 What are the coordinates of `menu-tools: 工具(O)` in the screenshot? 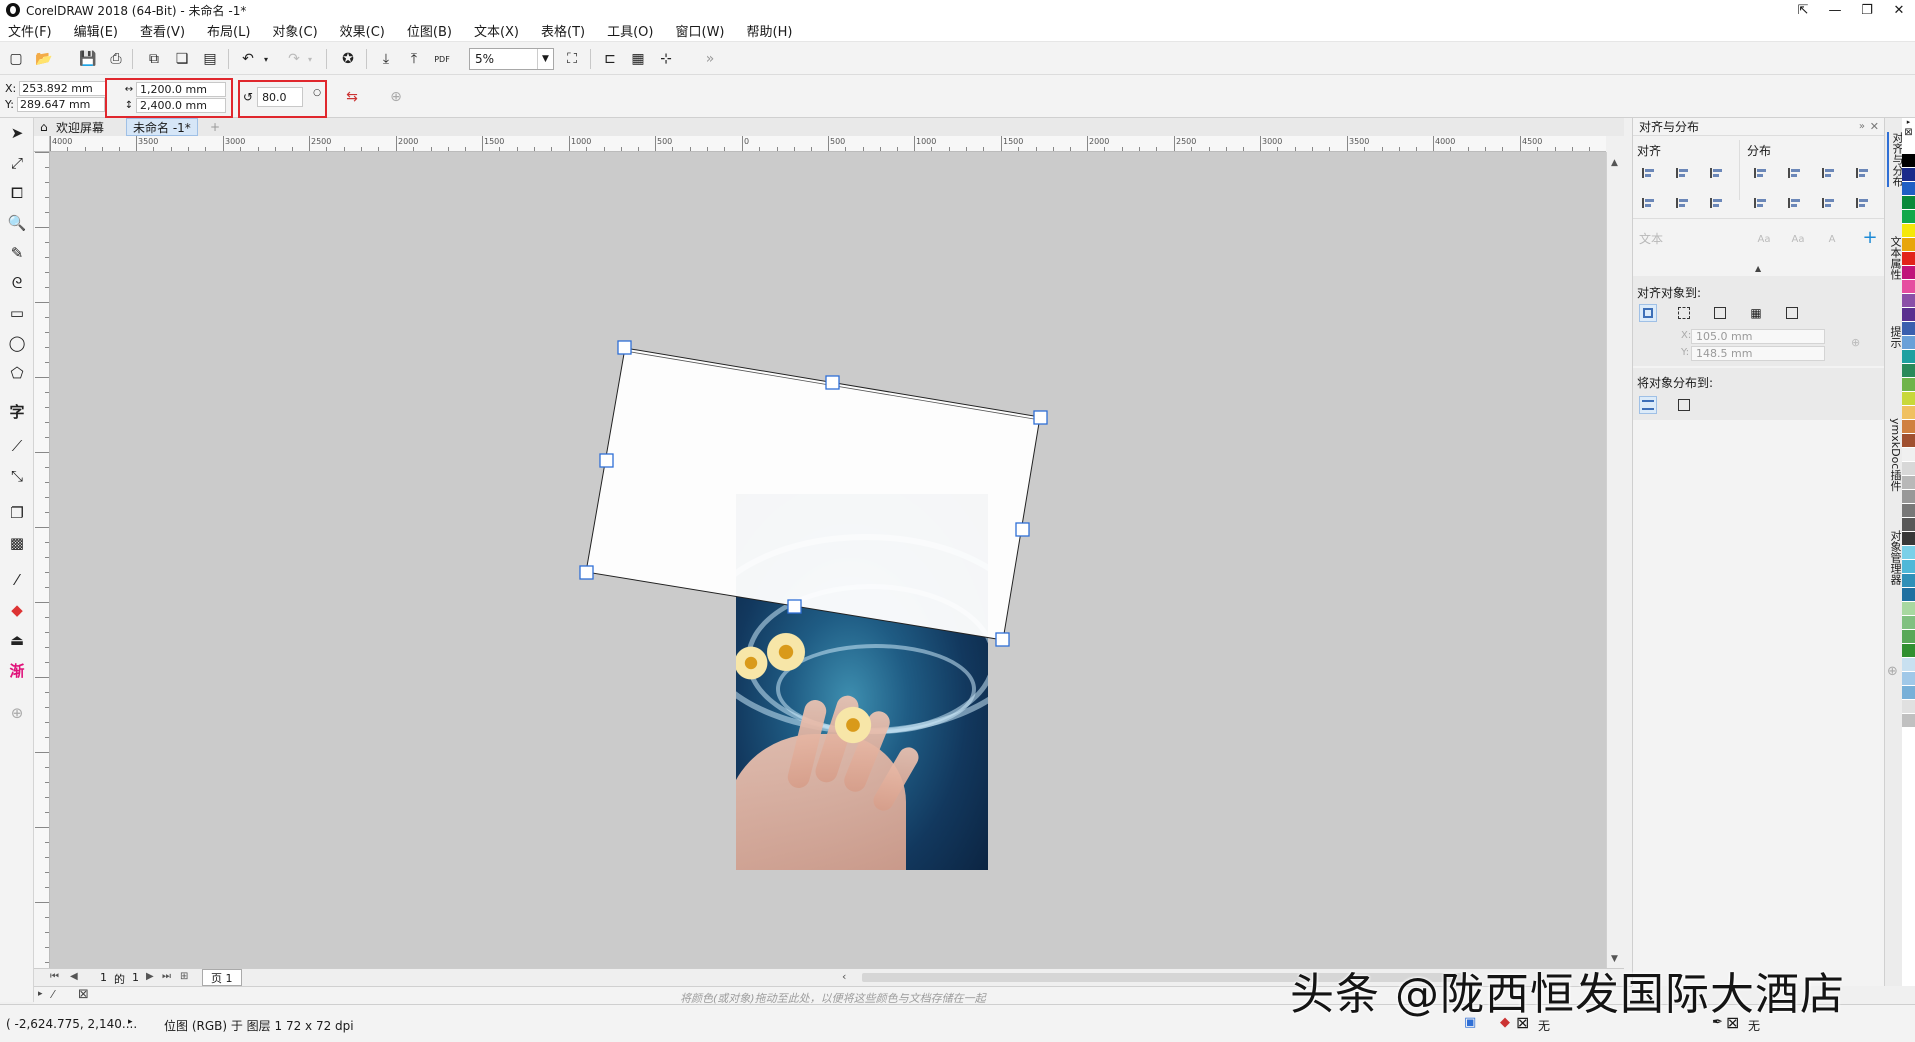 It's located at (630, 30).